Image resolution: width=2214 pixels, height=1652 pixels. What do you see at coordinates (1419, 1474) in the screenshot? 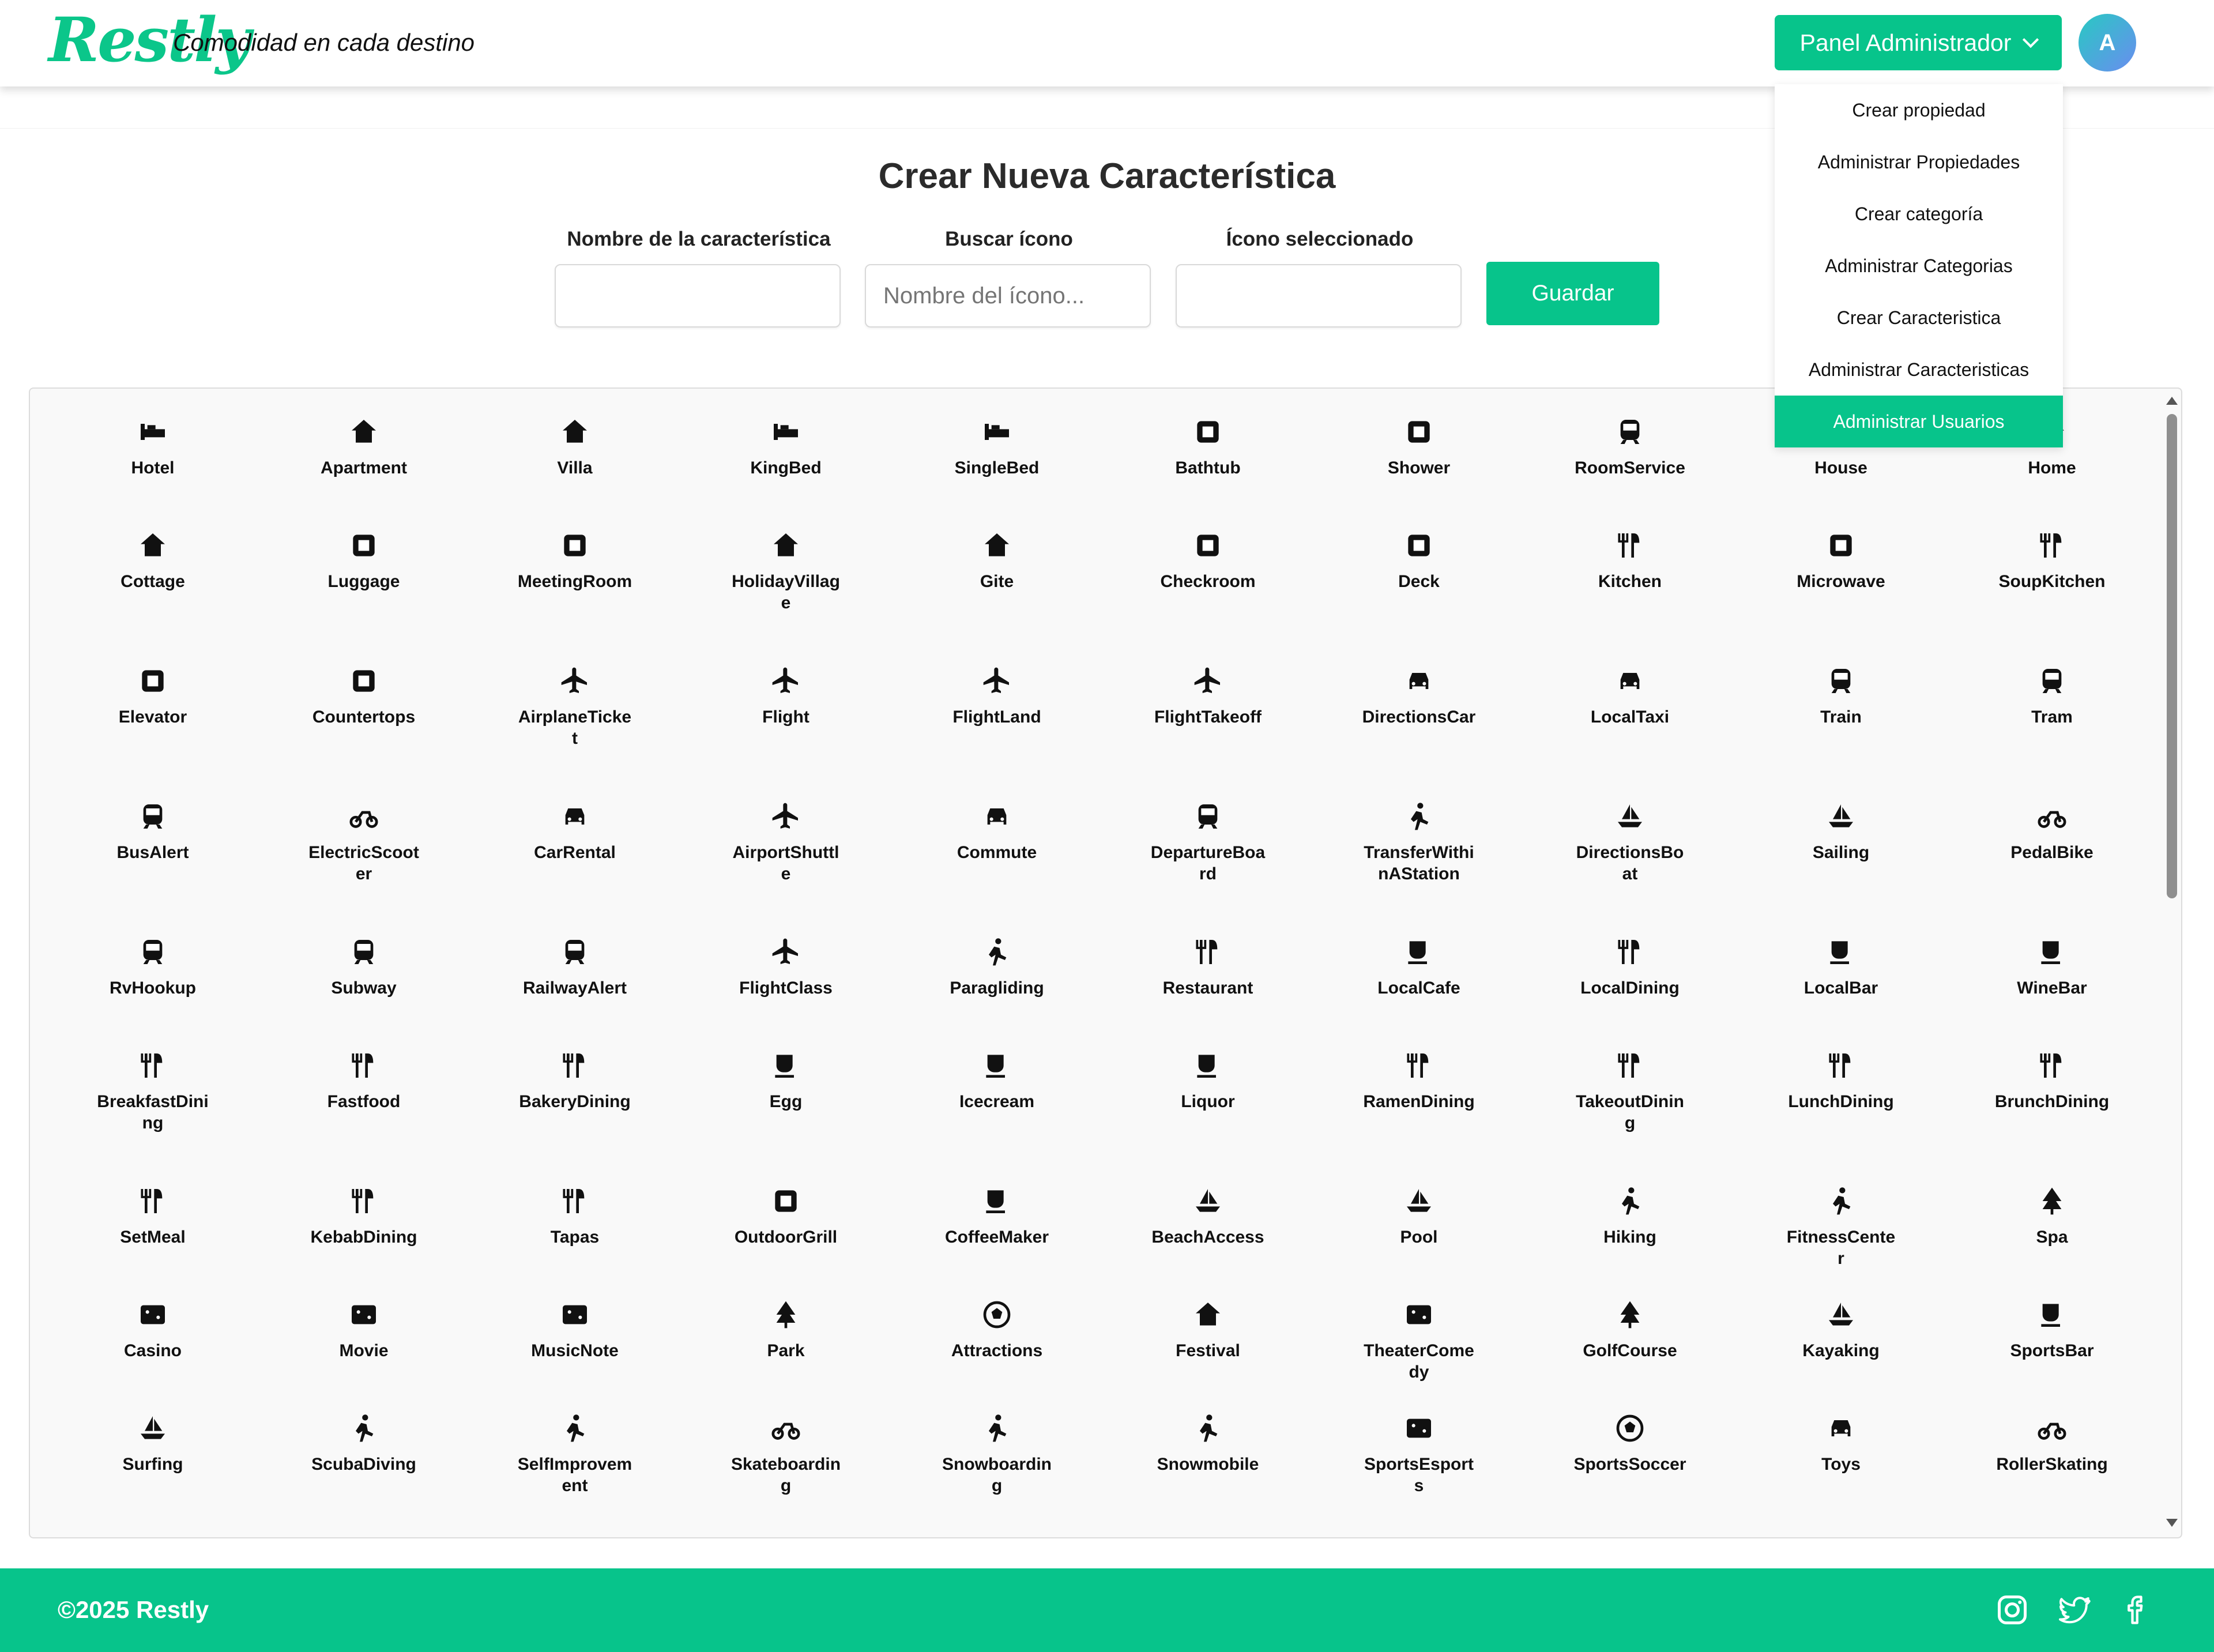
I see `icon-option-sports-esports: SportsEsports` at bounding box center [1419, 1474].